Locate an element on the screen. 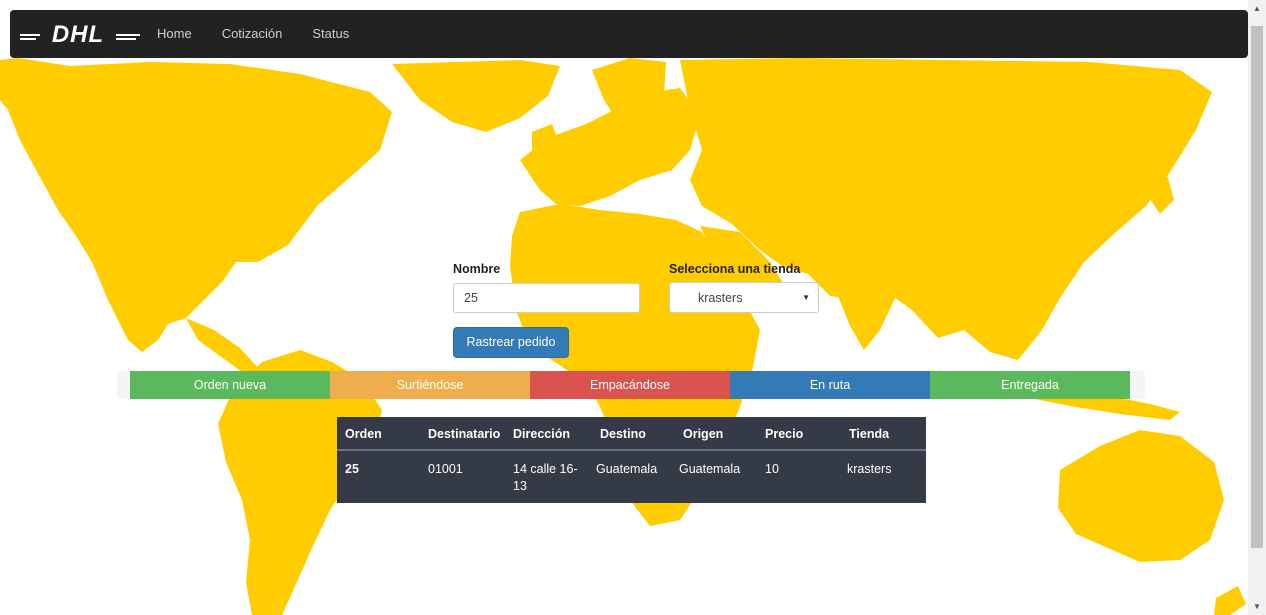 The width and height of the screenshot is (1266, 615). dhl-logo-mark: DHL is located at coordinates (80, 34).